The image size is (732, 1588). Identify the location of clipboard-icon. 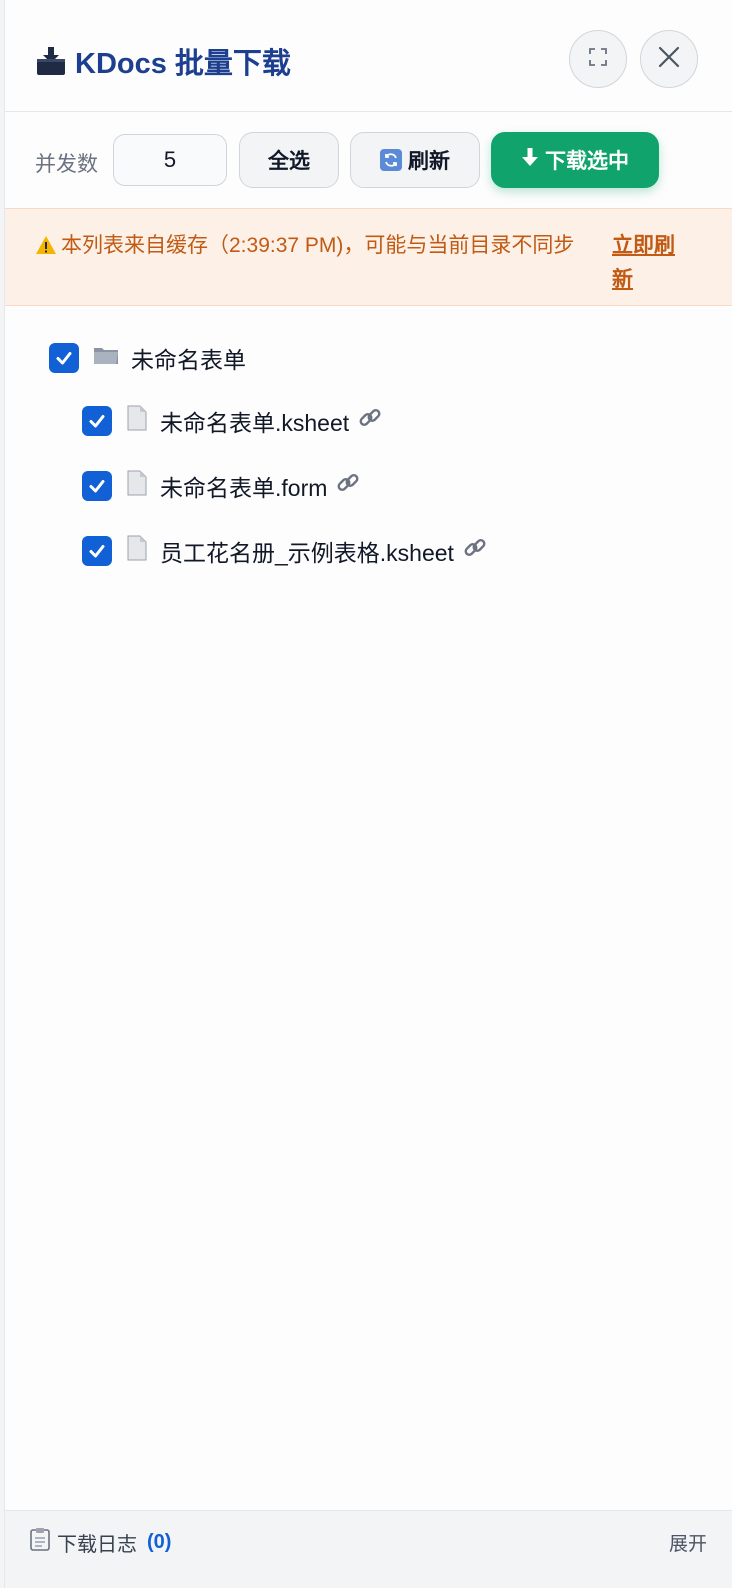
(40, 1542).